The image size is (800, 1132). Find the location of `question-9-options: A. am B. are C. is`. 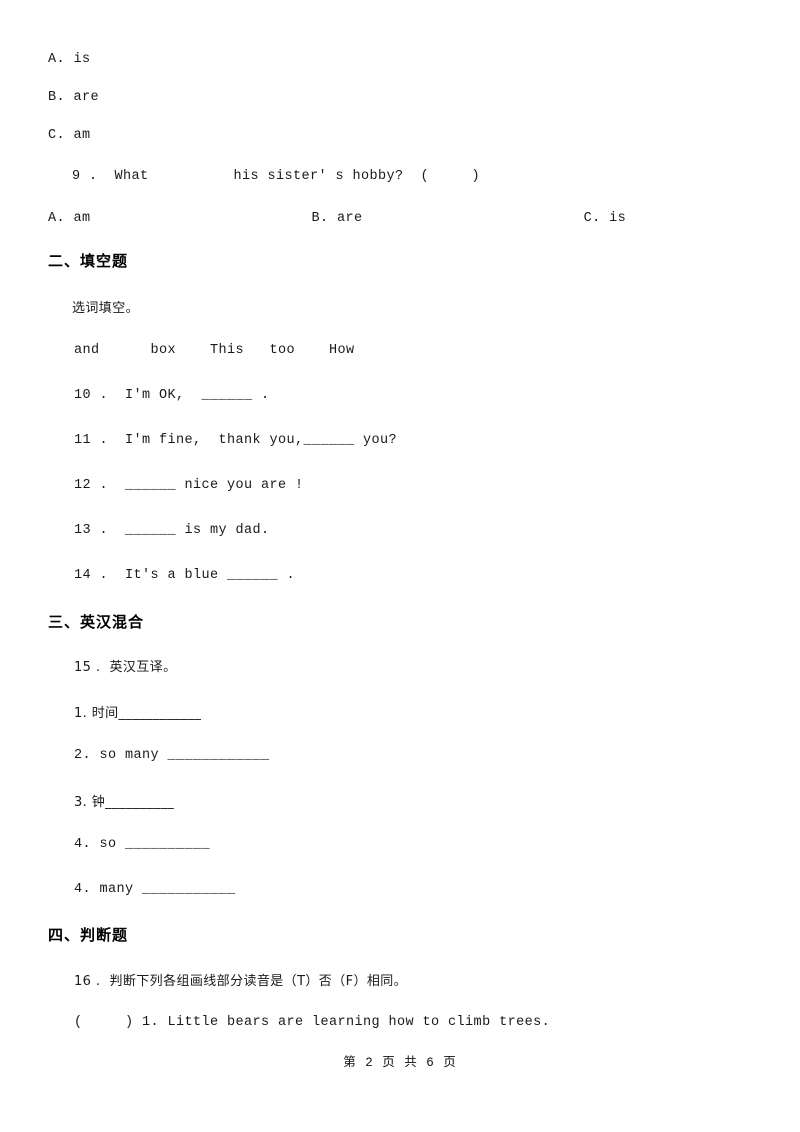

question-9-options: A. am B. are C. is is located at coordinates (337, 218).